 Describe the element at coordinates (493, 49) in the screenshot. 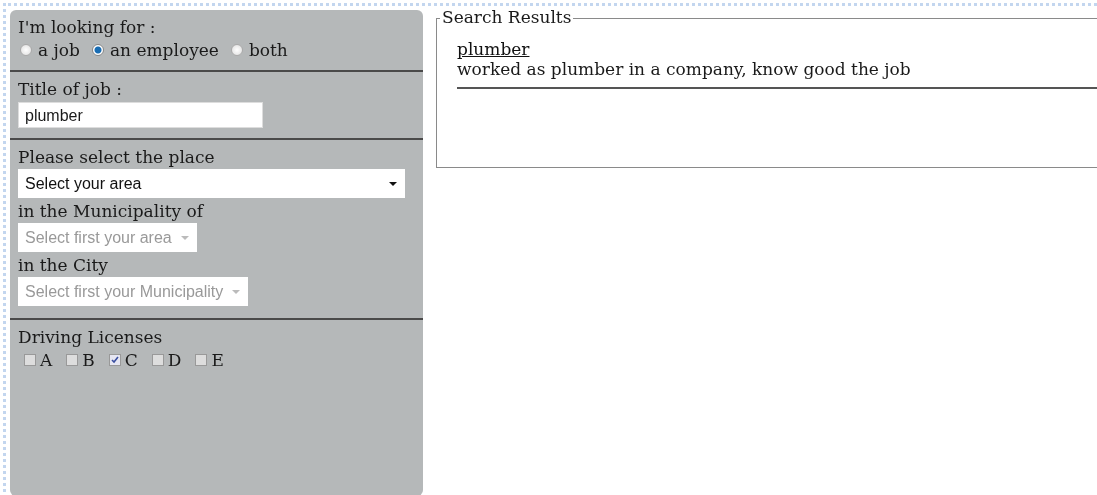

I see `result-link: plumber` at that location.